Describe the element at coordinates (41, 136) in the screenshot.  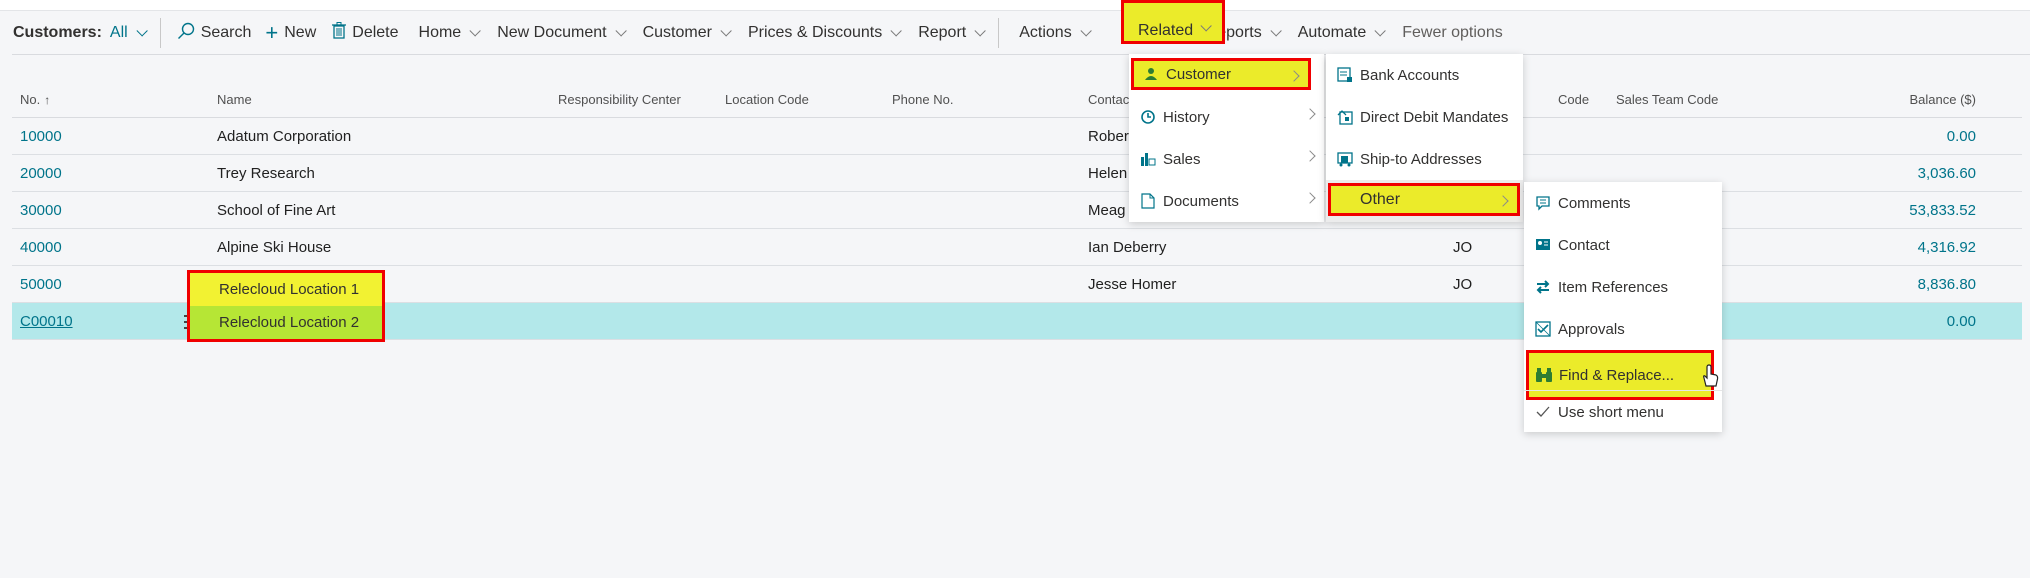
I see `customer-no: 10000` at that location.